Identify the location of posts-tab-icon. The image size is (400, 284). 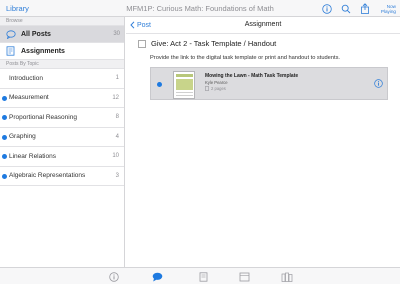
(157, 276).